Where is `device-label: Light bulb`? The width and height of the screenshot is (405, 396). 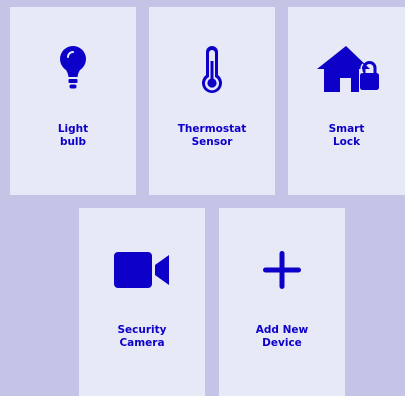 device-label: Light bulb is located at coordinates (73, 135).